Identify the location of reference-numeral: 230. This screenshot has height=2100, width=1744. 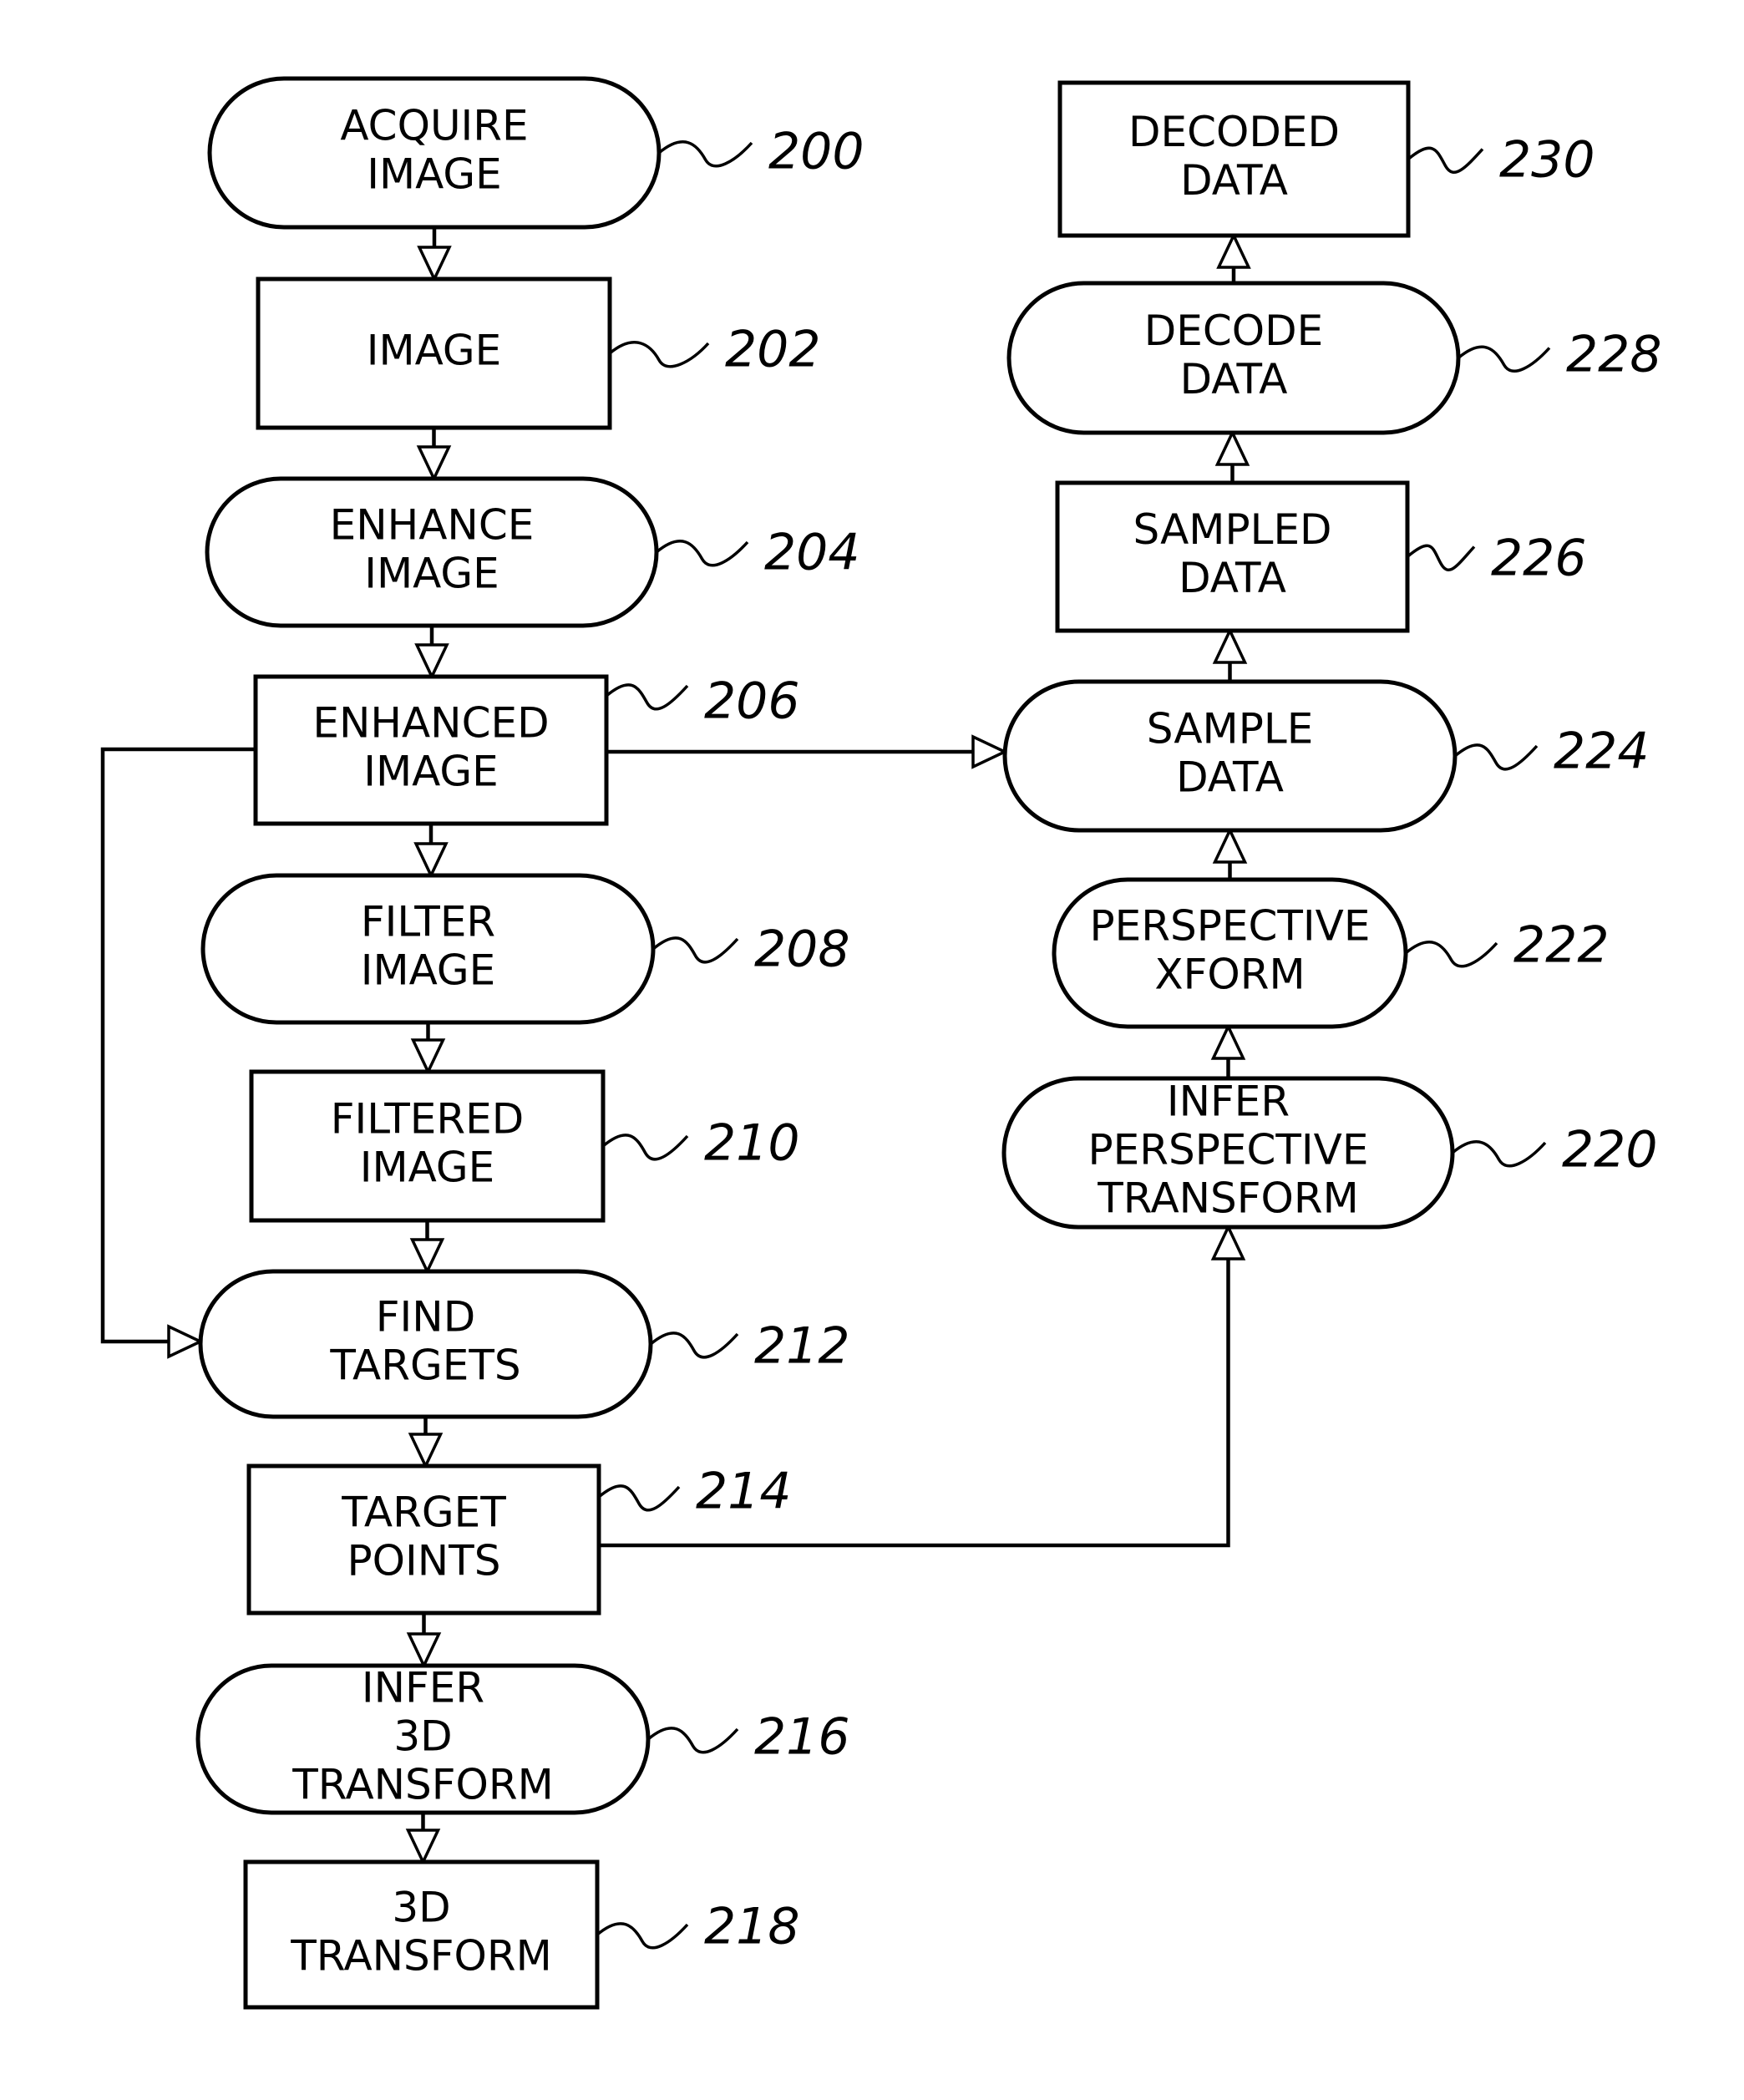
(1547, 160).